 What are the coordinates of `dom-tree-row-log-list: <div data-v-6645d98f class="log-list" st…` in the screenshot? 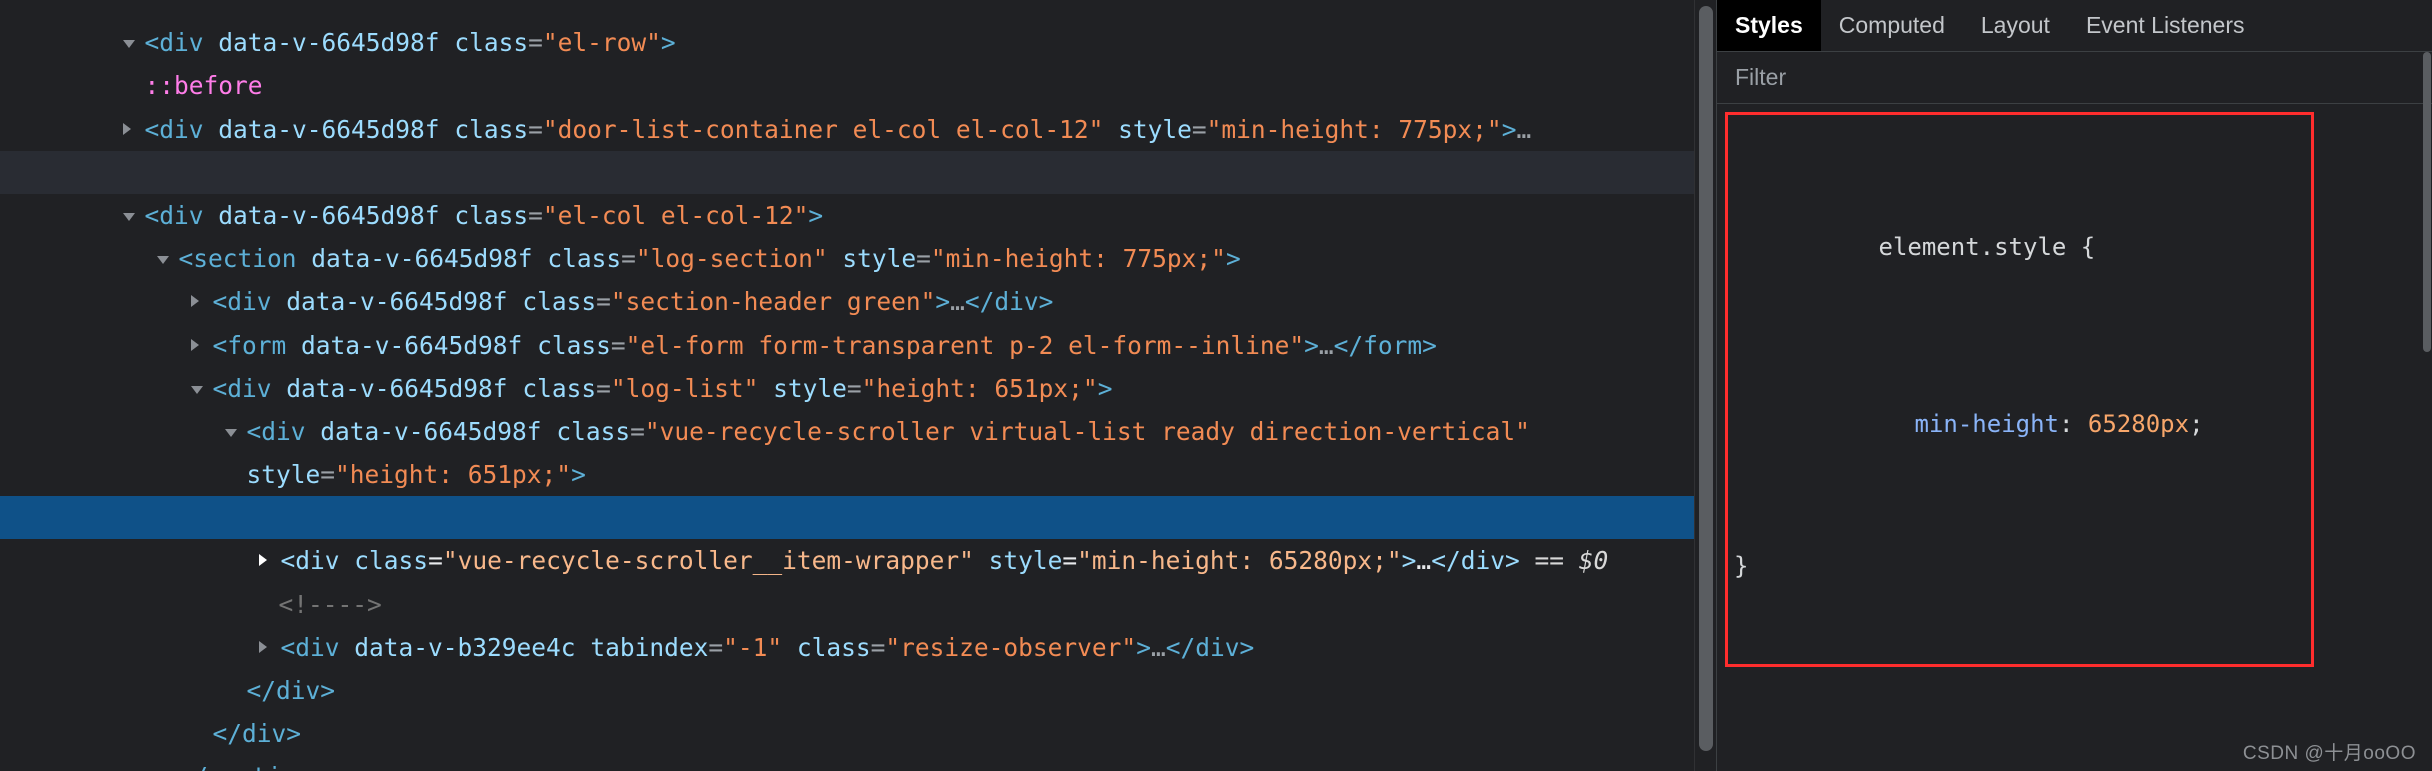 It's located at (858, 363).